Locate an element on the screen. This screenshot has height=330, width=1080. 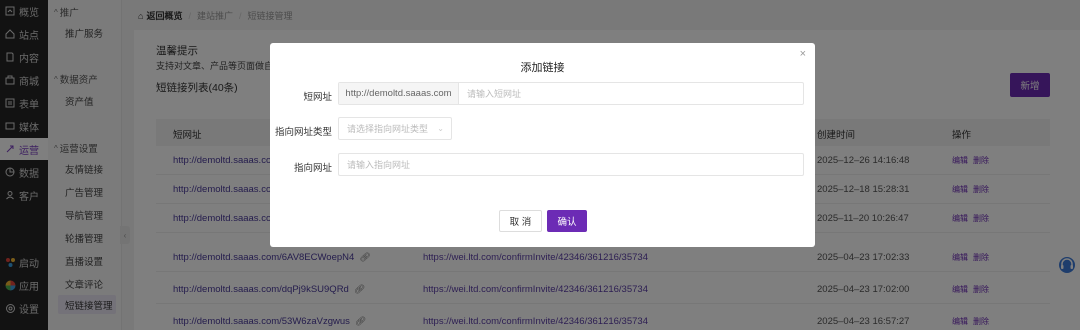
target-url-field is located at coordinates (571, 164).